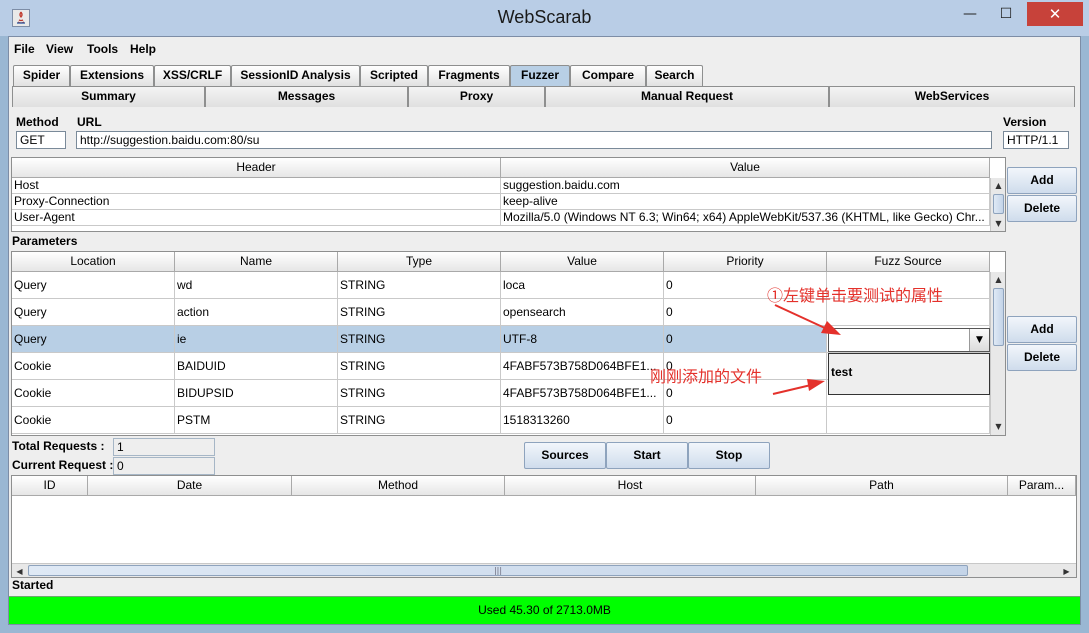  Describe the element at coordinates (112, 75) in the screenshot. I see `tab-extensions: Extensions` at that location.